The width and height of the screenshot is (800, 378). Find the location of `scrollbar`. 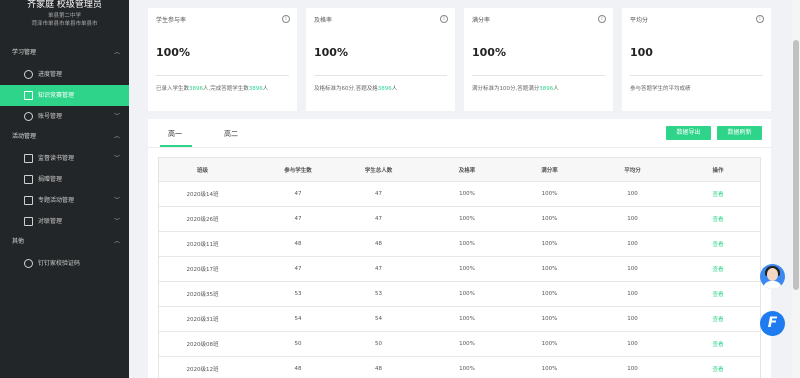

scrollbar is located at coordinates (796, 189).